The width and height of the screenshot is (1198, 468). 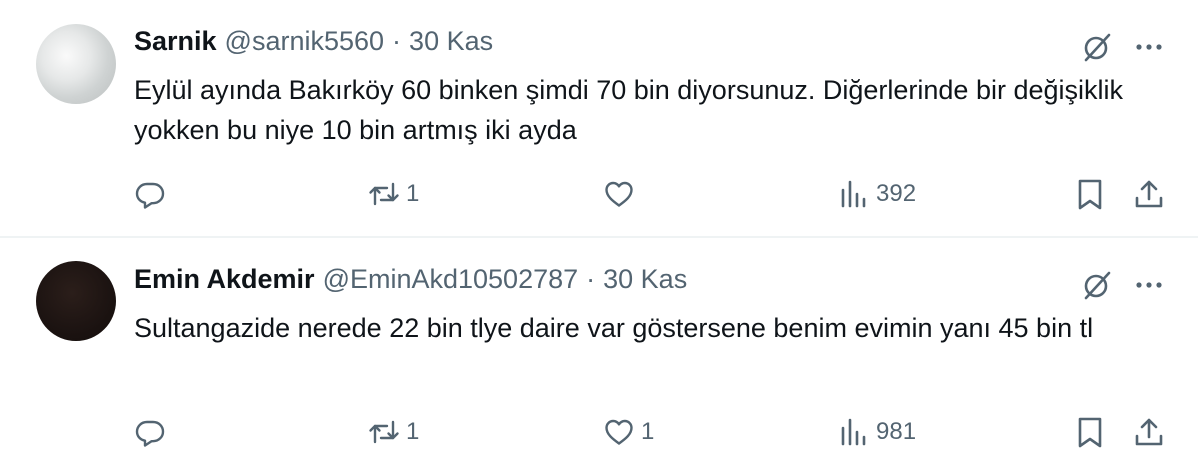 What do you see at coordinates (224, 279) in the screenshot?
I see `author-name: Emin Akdemir` at bounding box center [224, 279].